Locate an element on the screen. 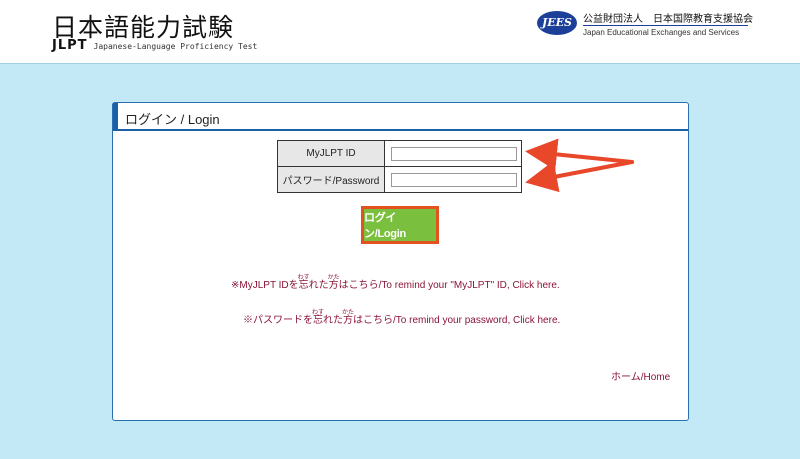  remind-password-kanji-person: 方かた is located at coordinates (348, 318).